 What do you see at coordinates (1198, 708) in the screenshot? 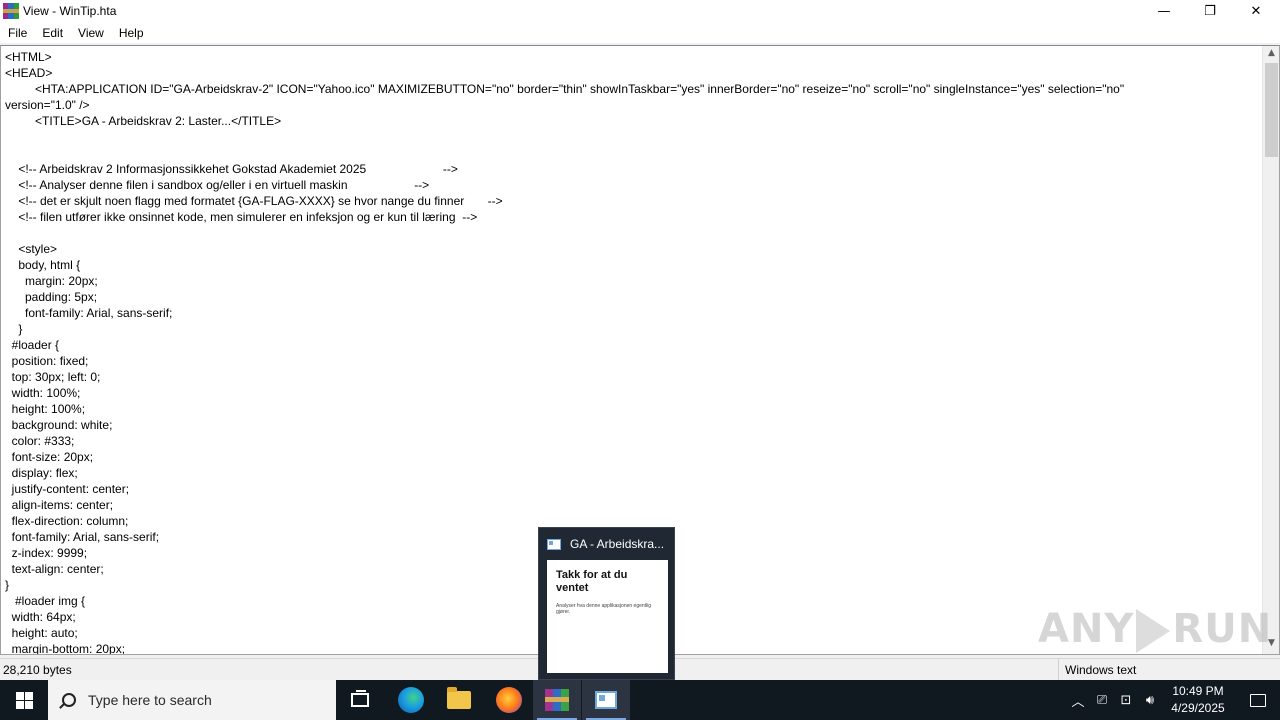
I see `clock-date: 4/29/2025` at bounding box center [1198, 708].